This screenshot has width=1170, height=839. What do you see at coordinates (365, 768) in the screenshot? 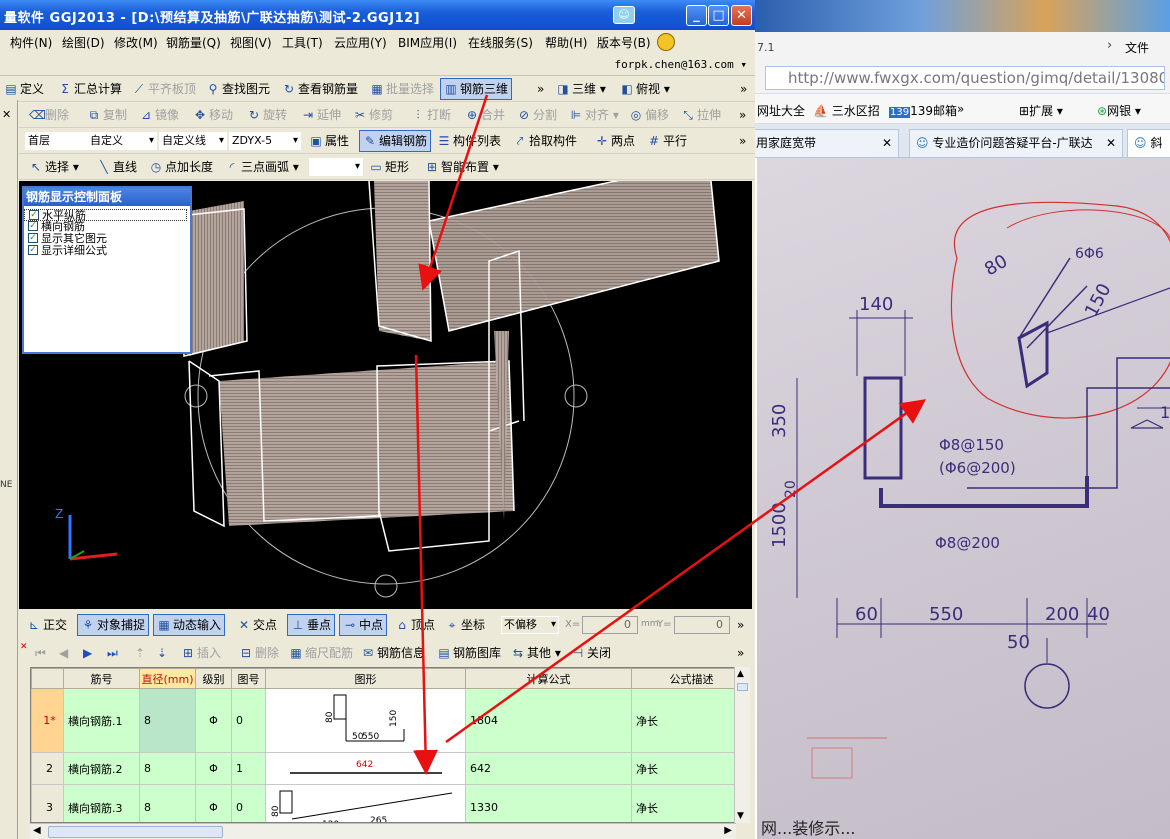
I see `bar-shape: 642` at bounding box center [365, 768].